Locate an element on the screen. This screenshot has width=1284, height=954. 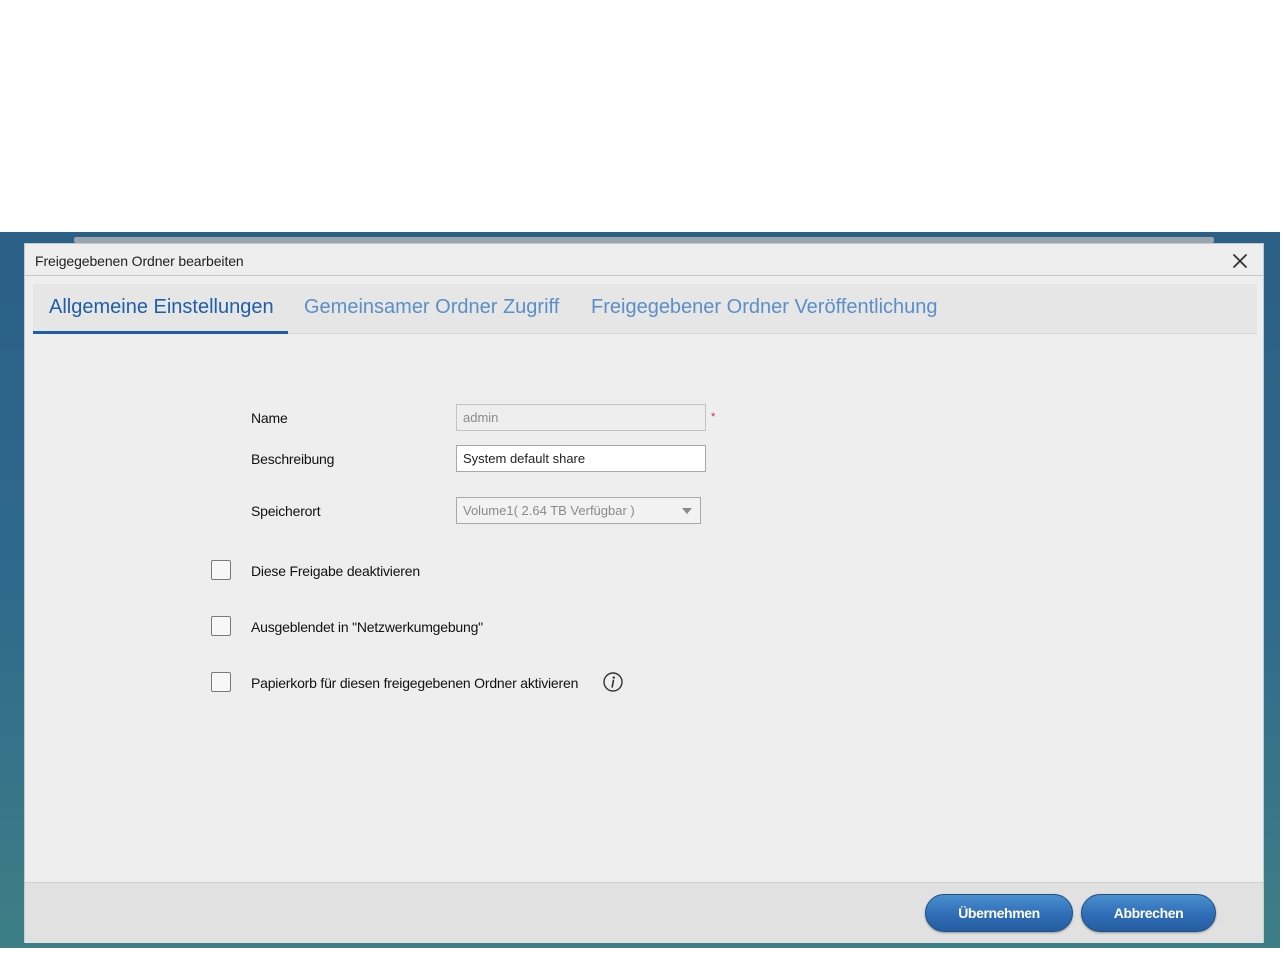
close-icon is located at coordinates (1240, 261).